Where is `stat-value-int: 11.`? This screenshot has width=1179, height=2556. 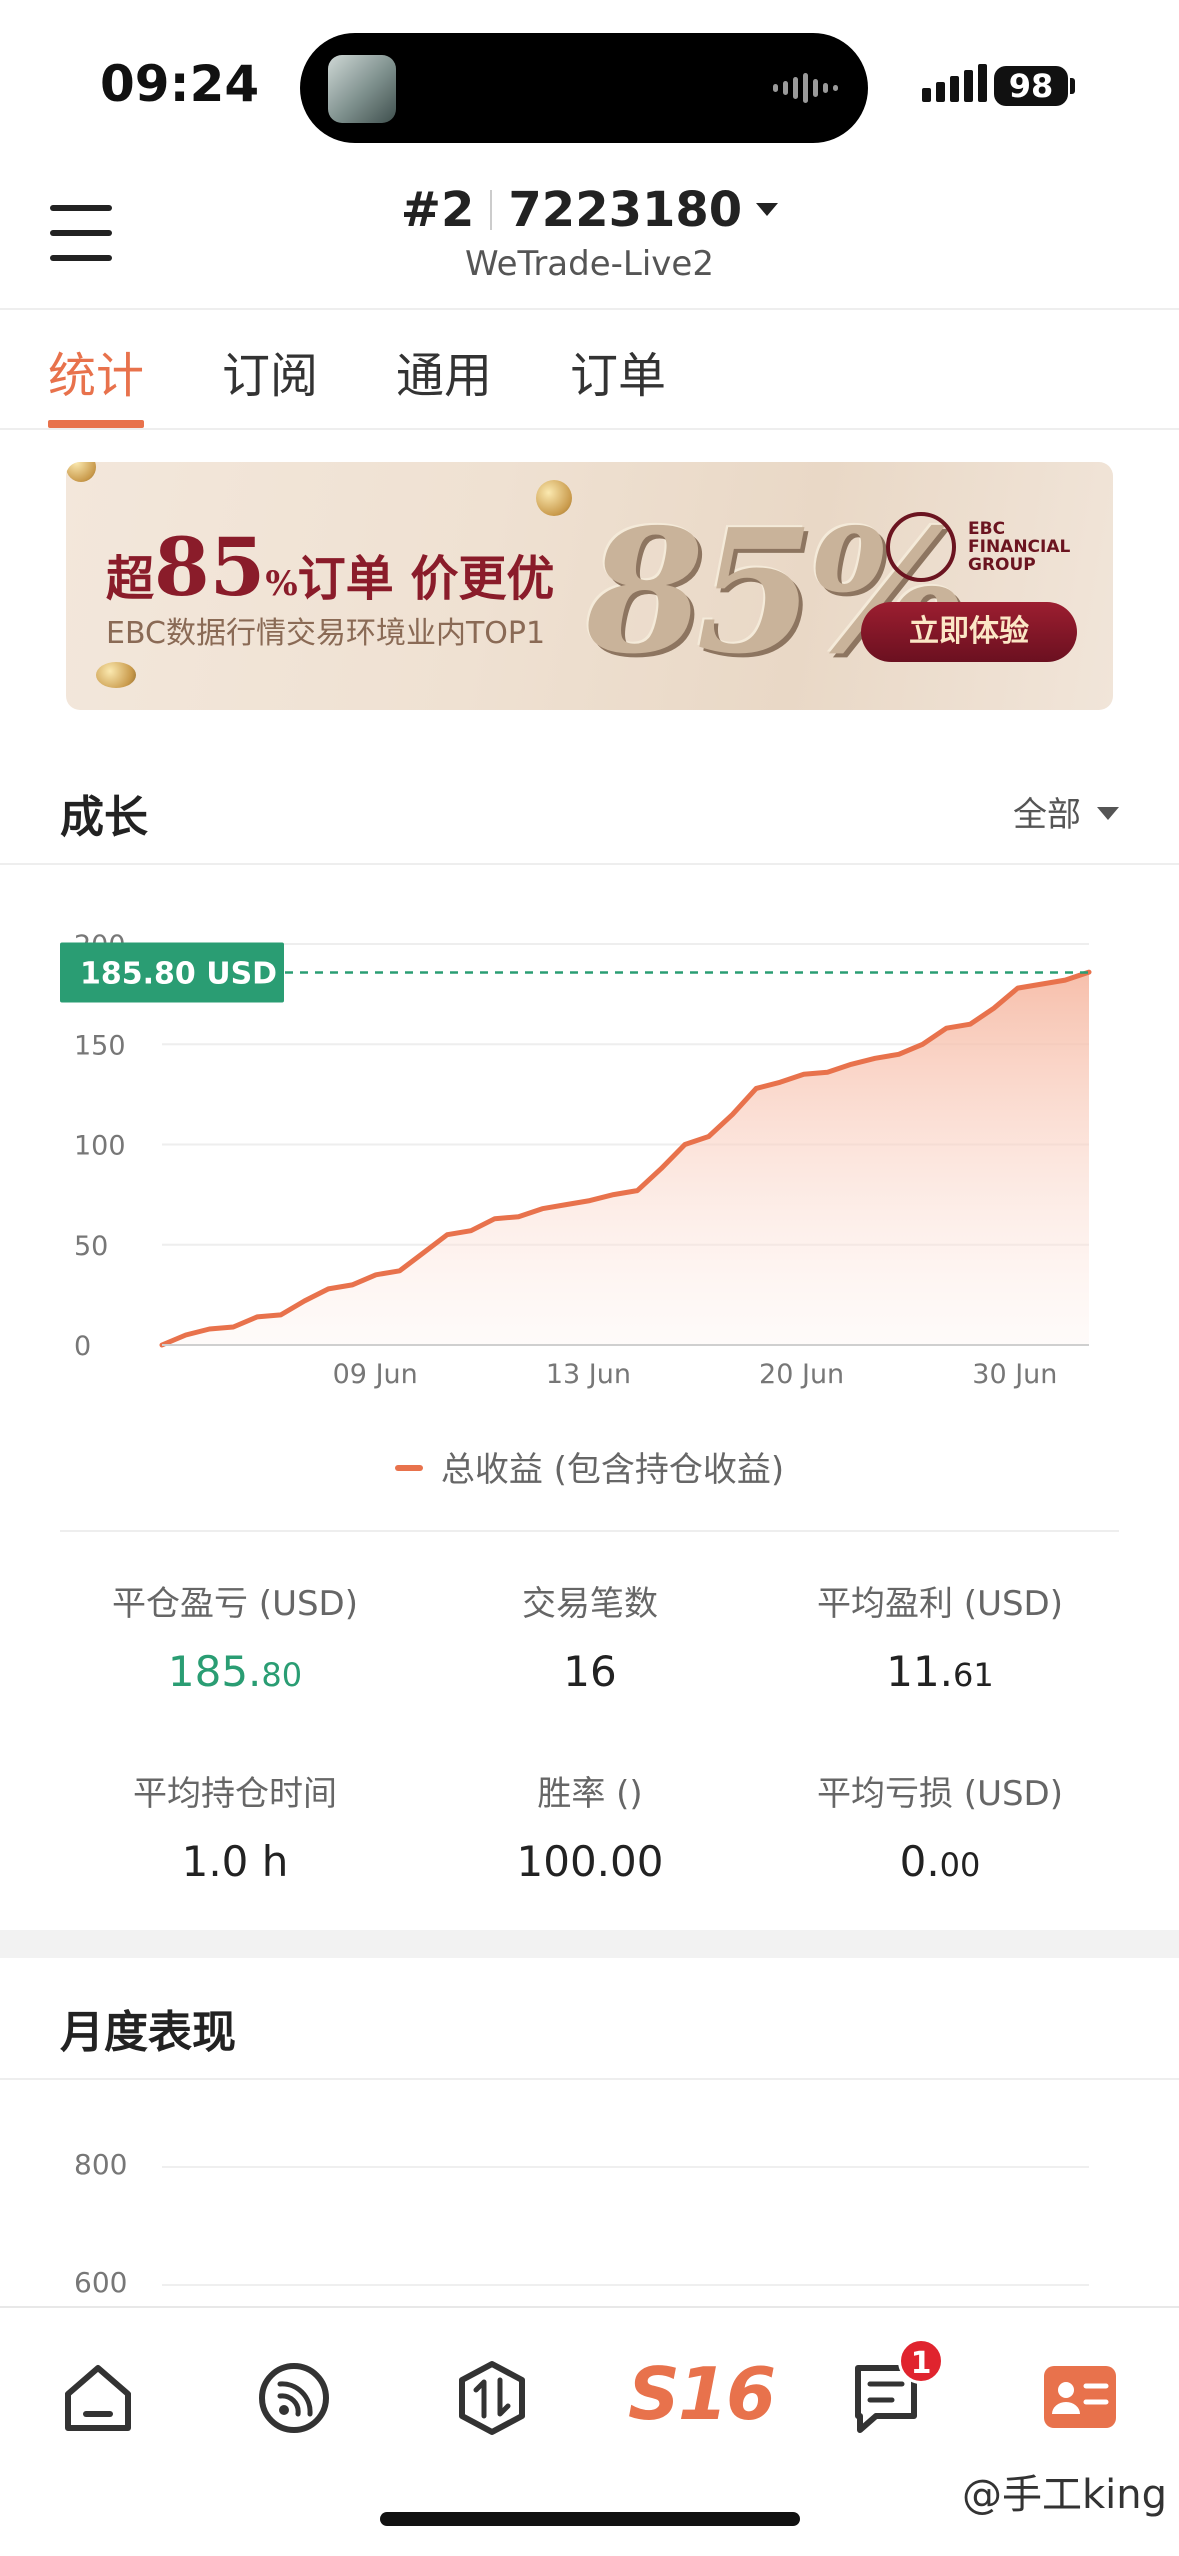 stat-value-int: 11. is located at coordinates (920, 1671).